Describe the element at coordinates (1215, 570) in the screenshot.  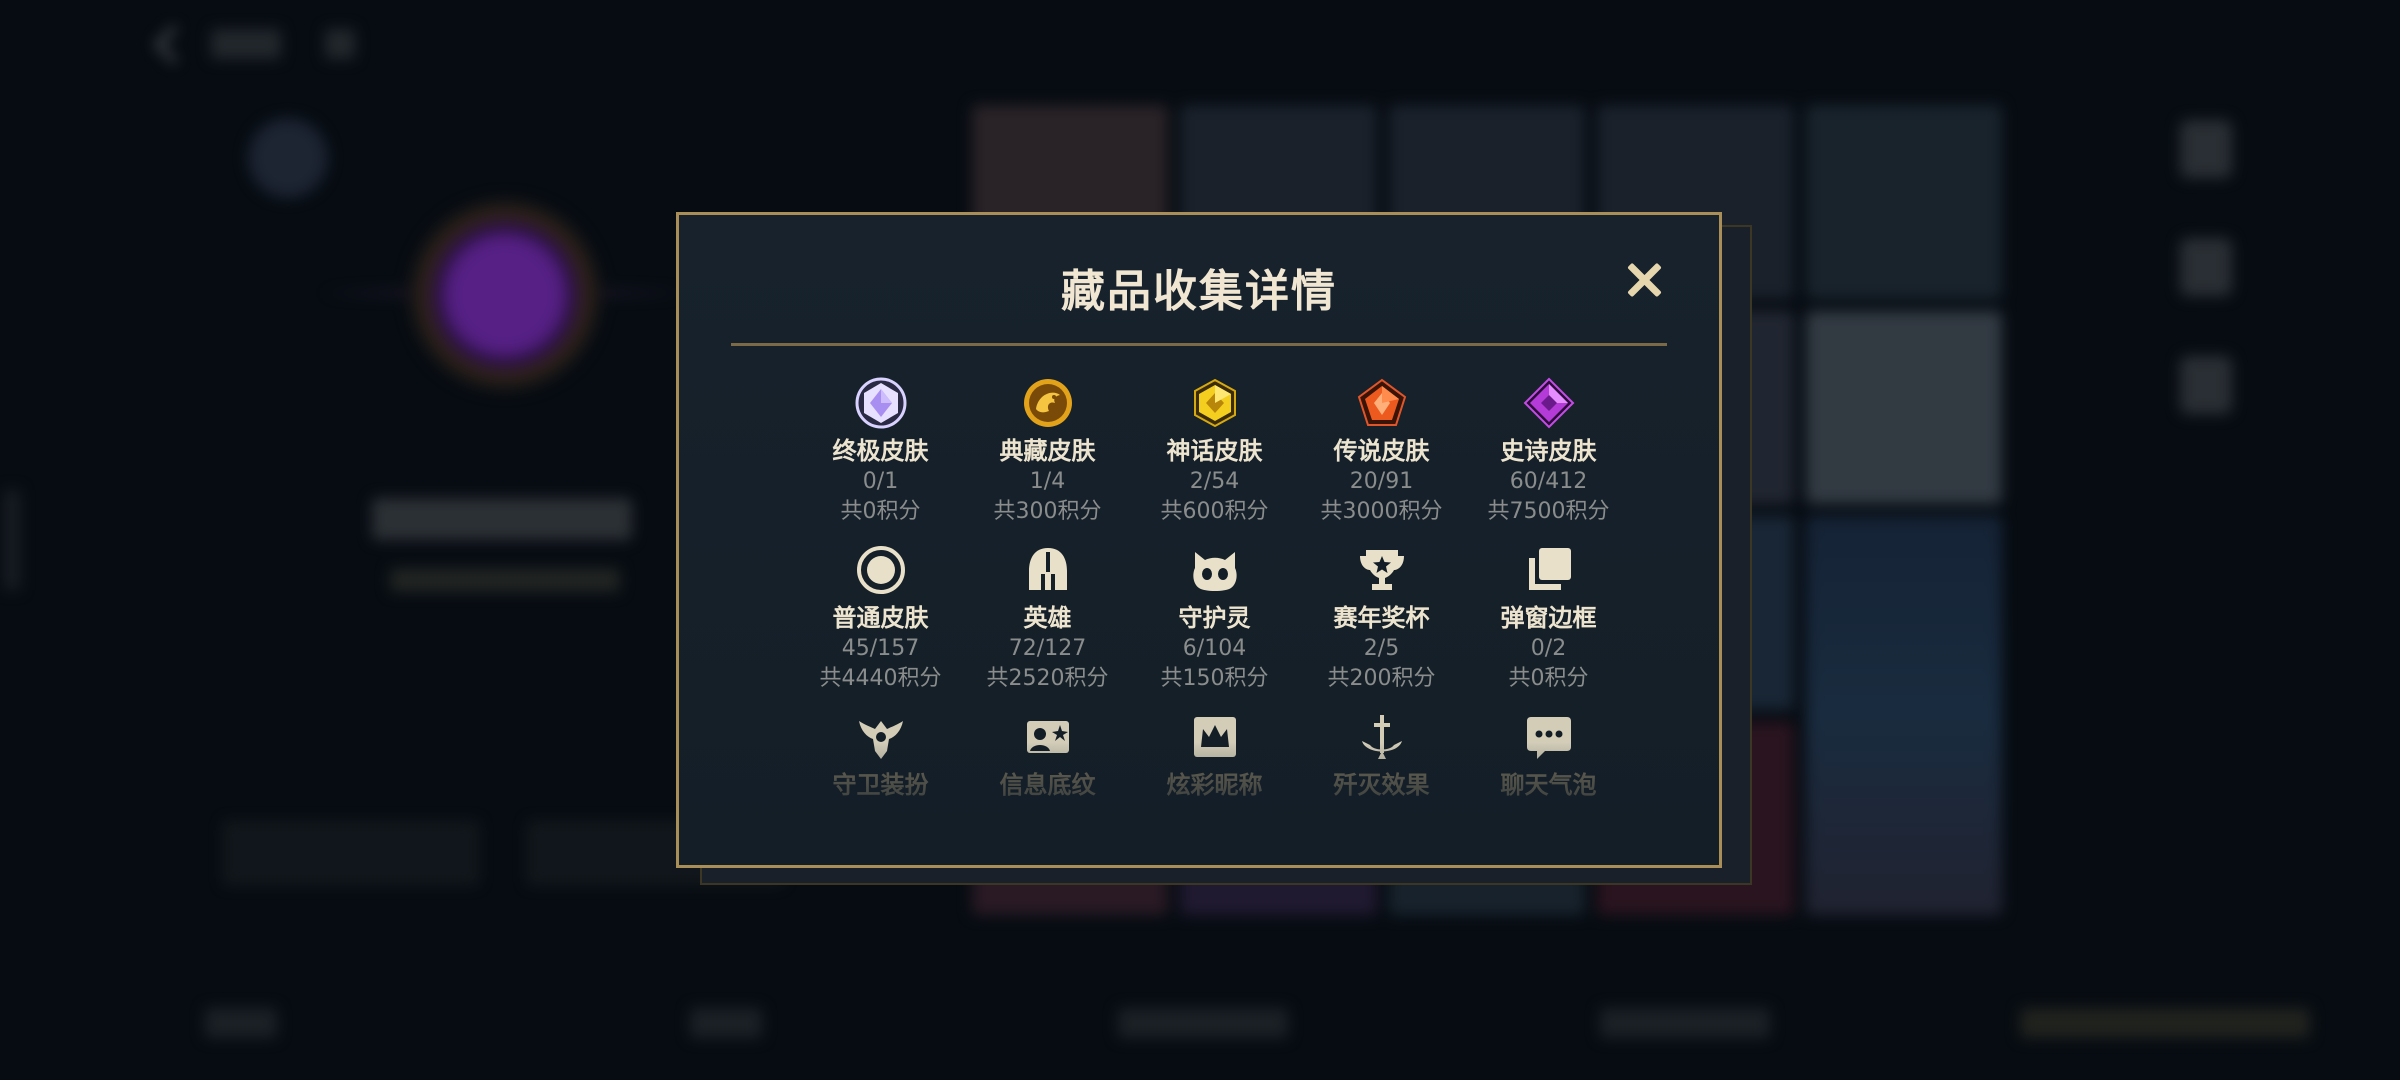
I see `guardian-spirit-icon` at that location.